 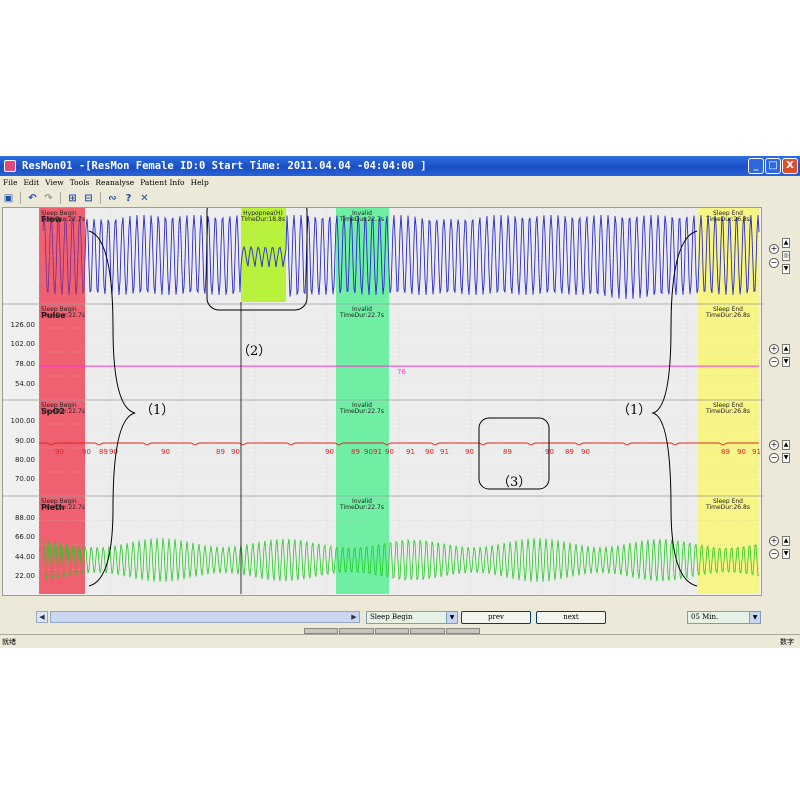 What do you see at coordinates (42, 617) in the screenshot?
I see `scroll-left-icon: ◀` at bounding box center [42, 617].